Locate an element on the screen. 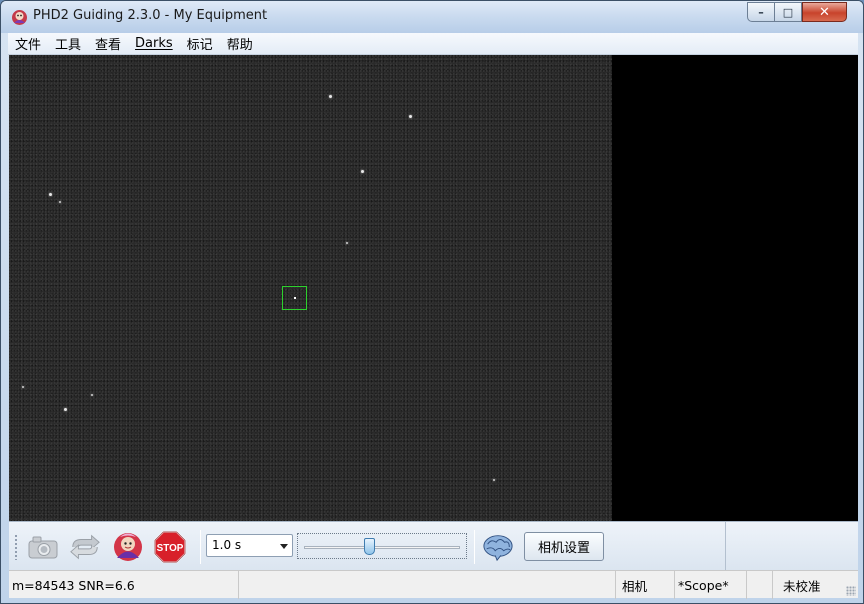 This screenshot has height=604, width=864. menu-bar: 文件 工具 查看 Darks 标记 帮助 is located at coordinates (433, 44).